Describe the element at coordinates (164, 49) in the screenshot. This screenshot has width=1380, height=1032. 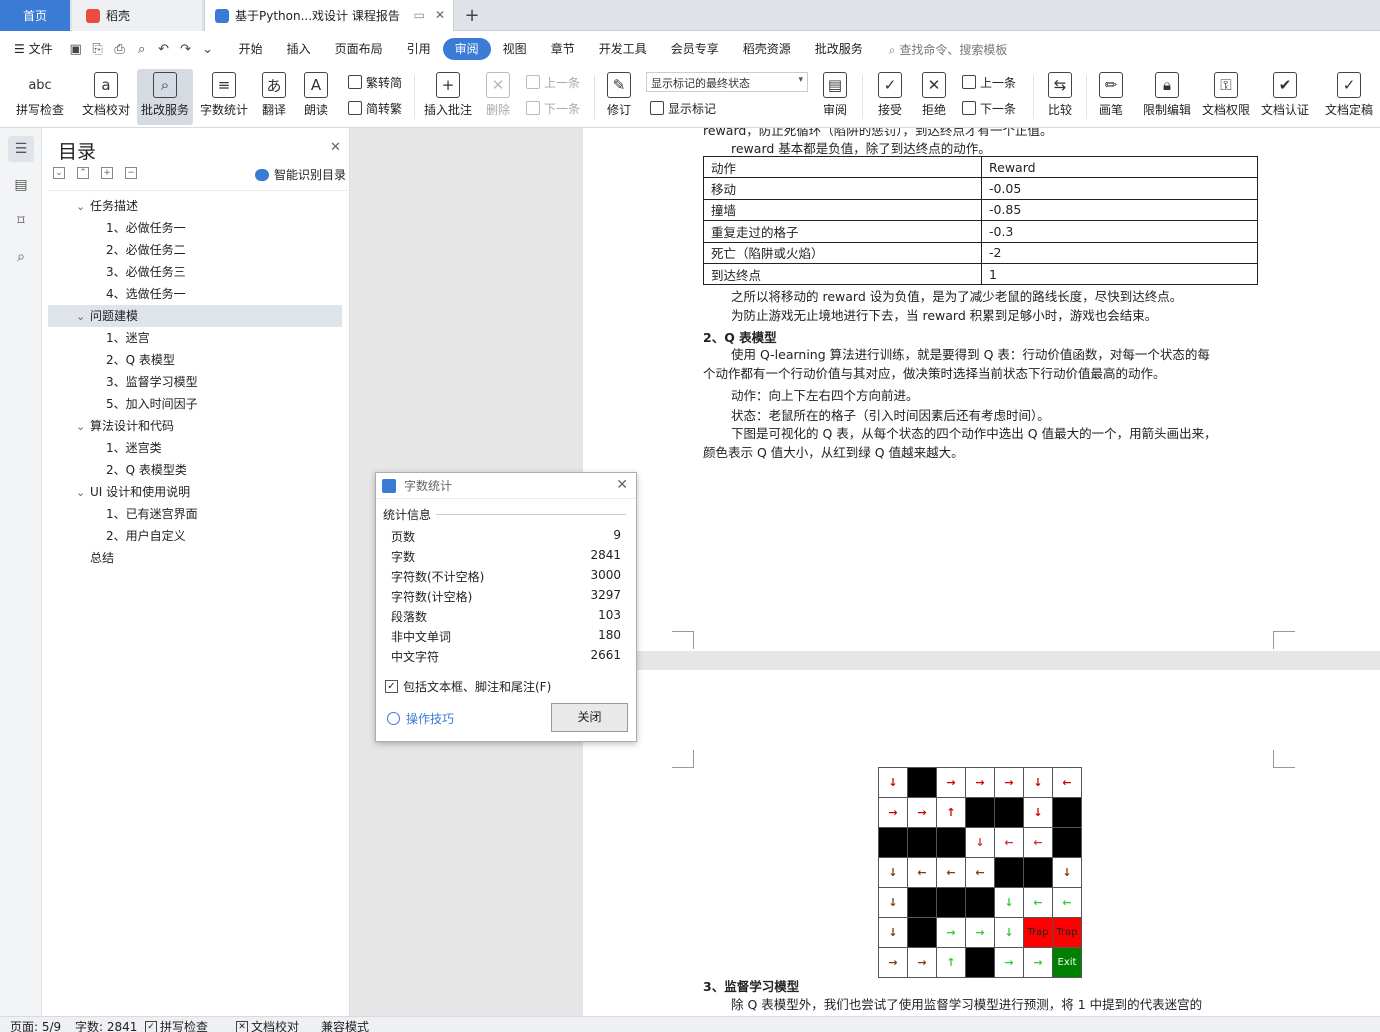
I see `undo-icon: ↶` at that location.